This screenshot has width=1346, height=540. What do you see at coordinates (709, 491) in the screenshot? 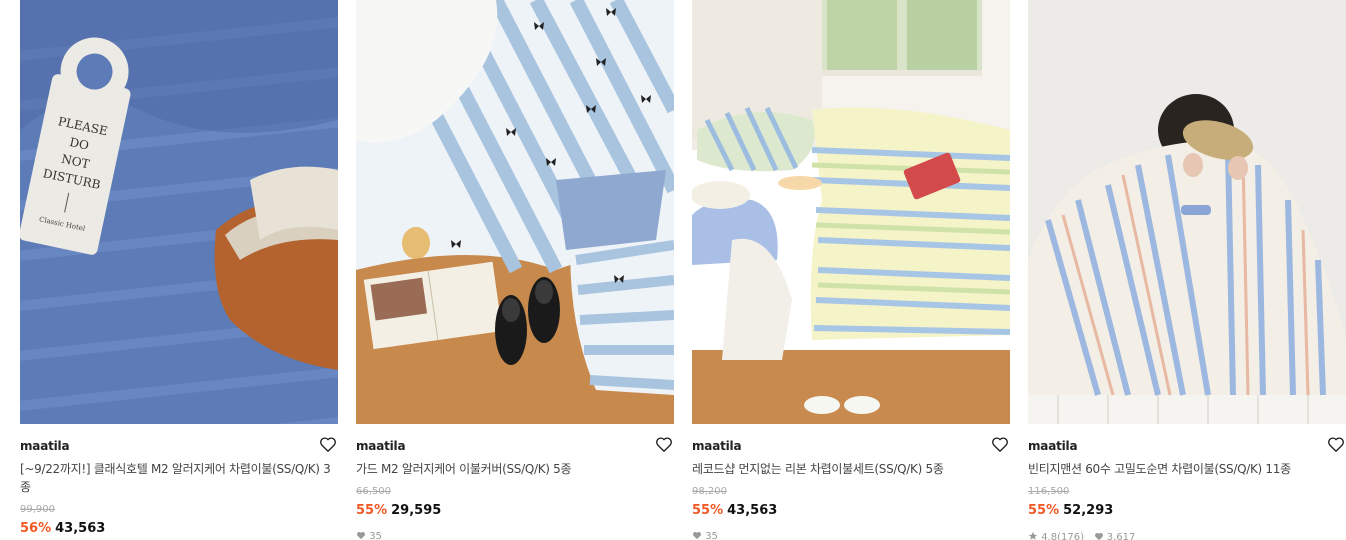
I see `original-price: 98,200` at bounding box center [709, 491].